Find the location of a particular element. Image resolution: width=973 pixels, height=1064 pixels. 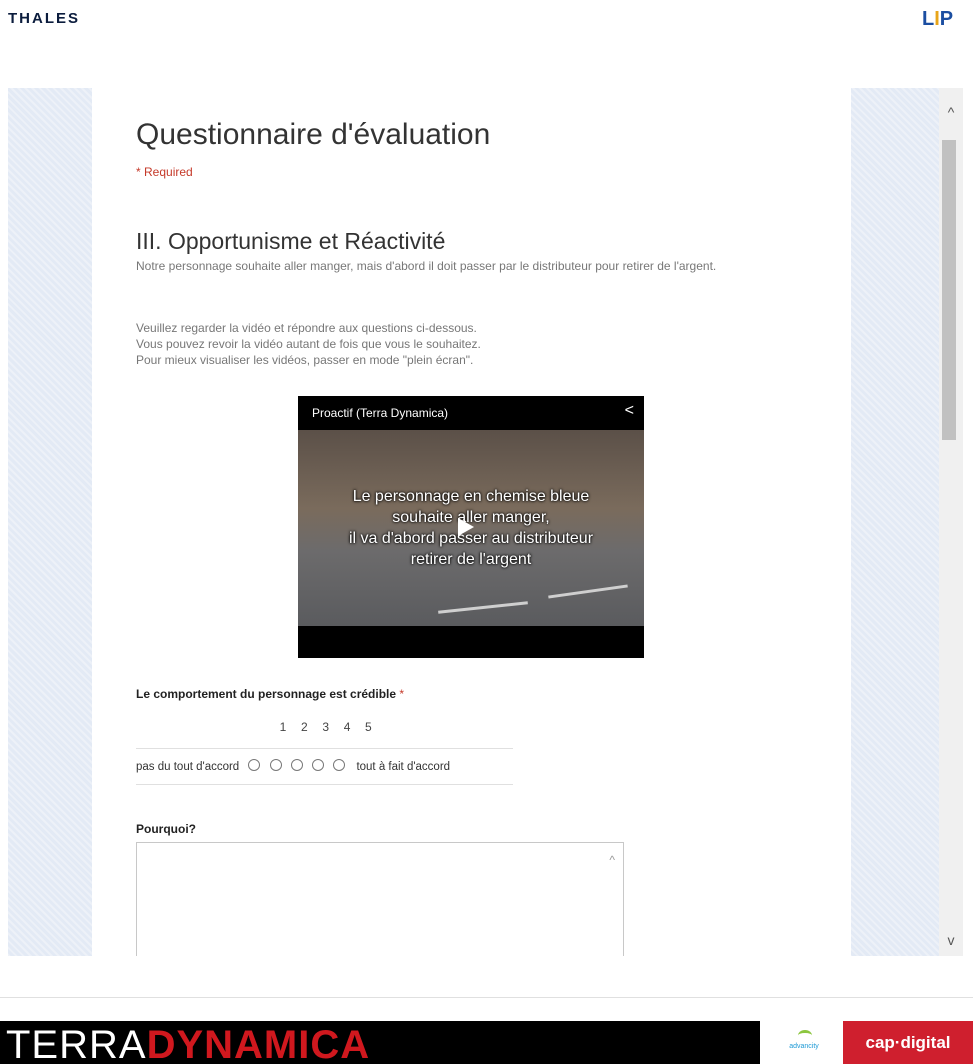

subtitle-line: Le personnage en chemise bleue is located at coordinates (471, 496).